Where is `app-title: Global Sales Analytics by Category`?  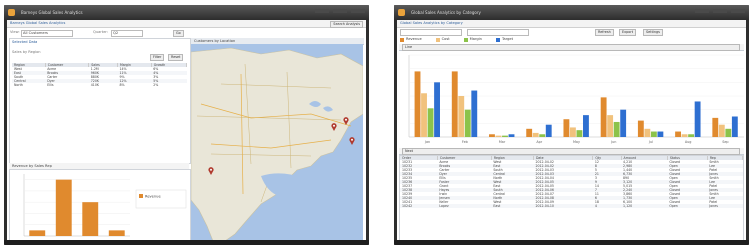 app-title: Global Sales Analytics by Category is located at coordinates (431, 23).